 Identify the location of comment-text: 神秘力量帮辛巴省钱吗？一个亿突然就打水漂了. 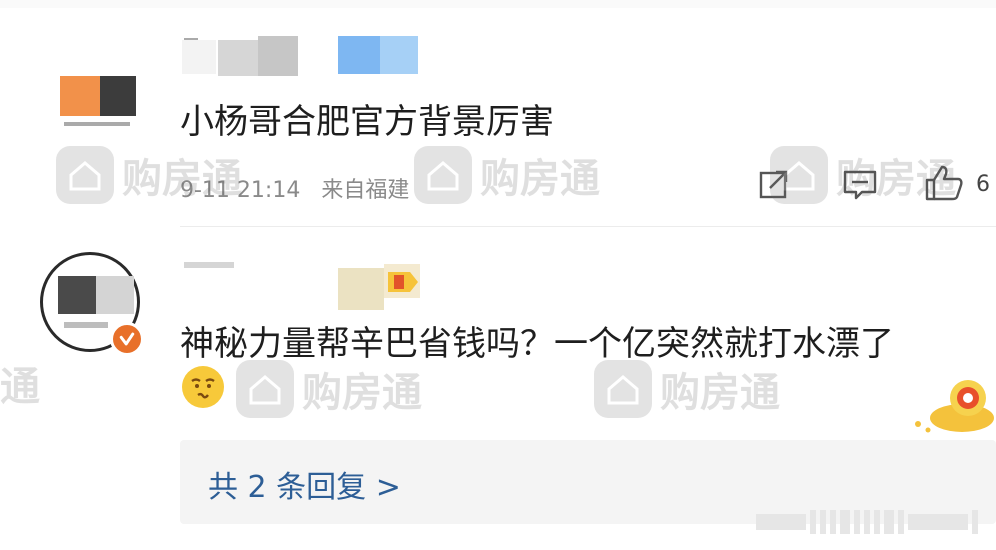
(537, 344).